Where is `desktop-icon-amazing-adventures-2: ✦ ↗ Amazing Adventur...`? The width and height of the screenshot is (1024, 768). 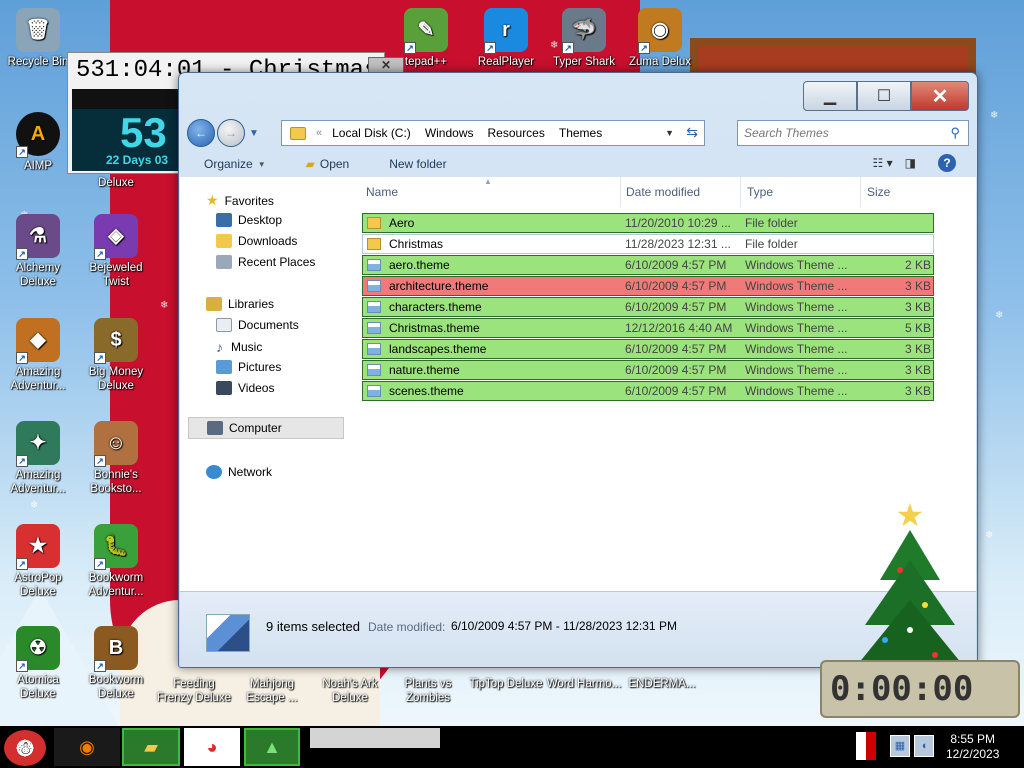 desktop-icon-amazing-adventures-2: ✦ ↗ Amazing Adventur... is located at coordinates (38, 458).